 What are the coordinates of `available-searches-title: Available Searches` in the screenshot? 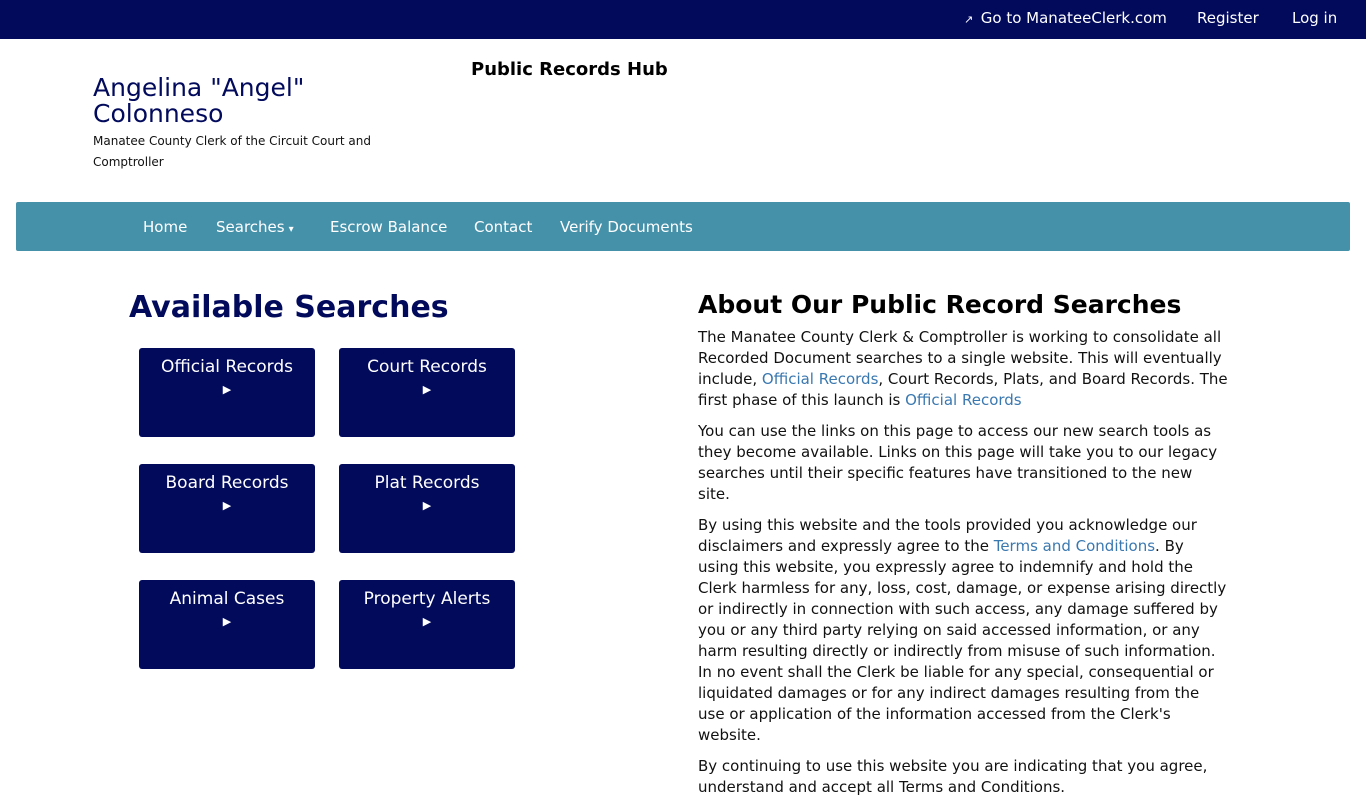 It's located at (289, 307).